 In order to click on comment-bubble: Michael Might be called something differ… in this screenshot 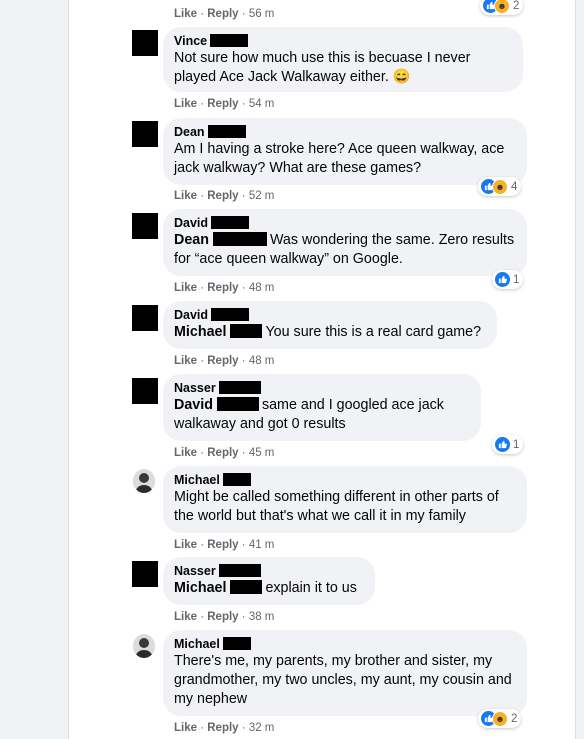, I will do `click(345, 499)`.